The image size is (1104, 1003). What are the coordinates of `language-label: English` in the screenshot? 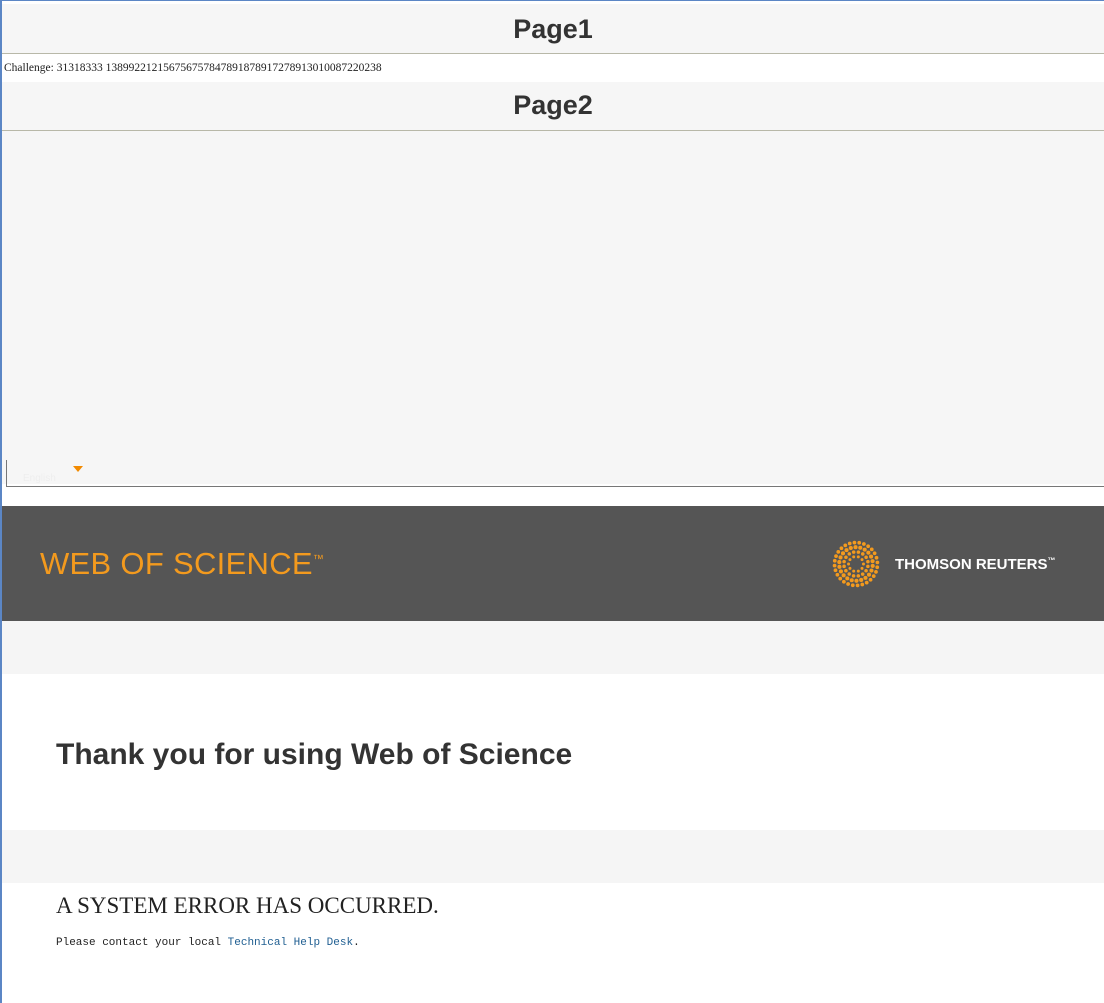 It's located at (39, 478).